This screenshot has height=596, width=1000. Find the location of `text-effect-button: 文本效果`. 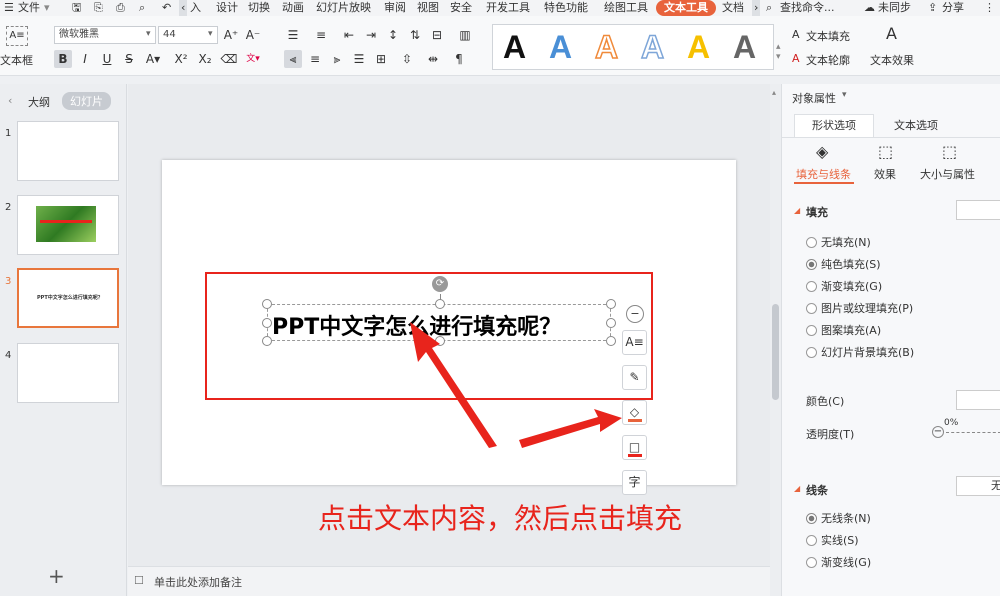

text-effect-button: 文本效果 is located at coordinates (892, 60).